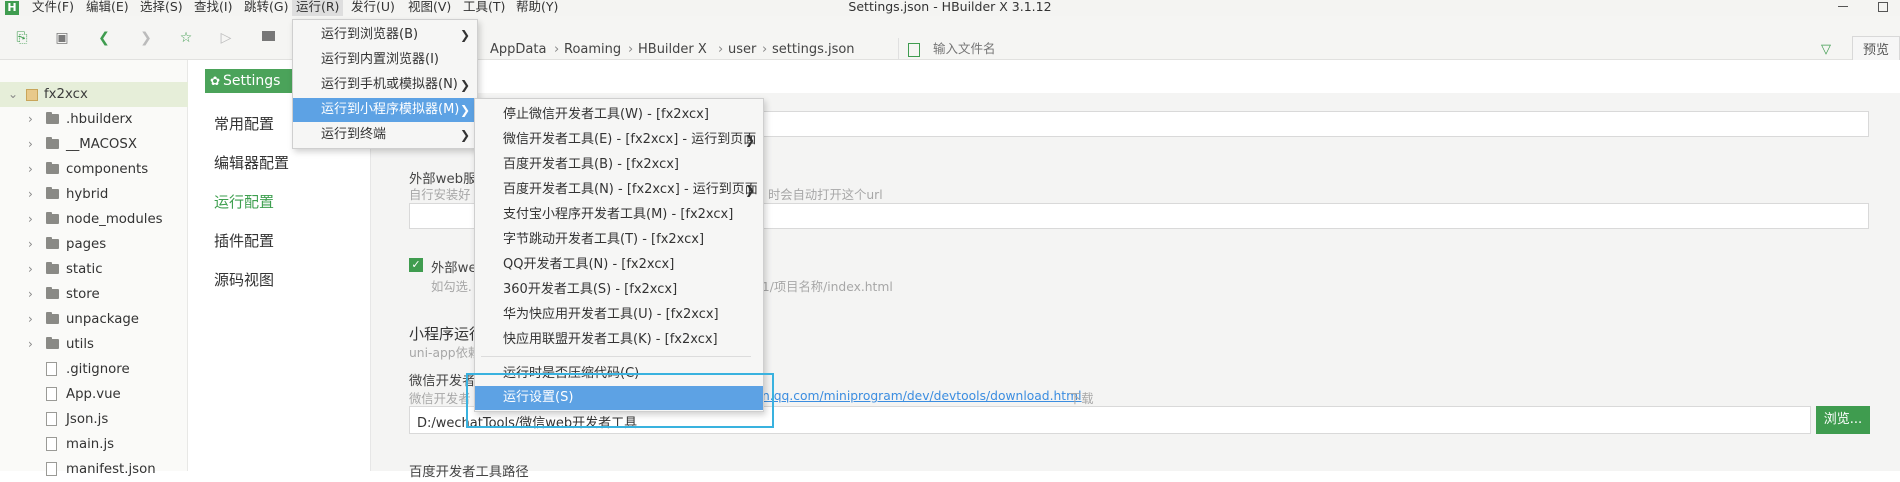 The image size is (1900, 482). What do you see at coordinates (592, 49) in the screenshot?
I see `breadcrumb-item: Roaming` at bounding box center [592, 49].